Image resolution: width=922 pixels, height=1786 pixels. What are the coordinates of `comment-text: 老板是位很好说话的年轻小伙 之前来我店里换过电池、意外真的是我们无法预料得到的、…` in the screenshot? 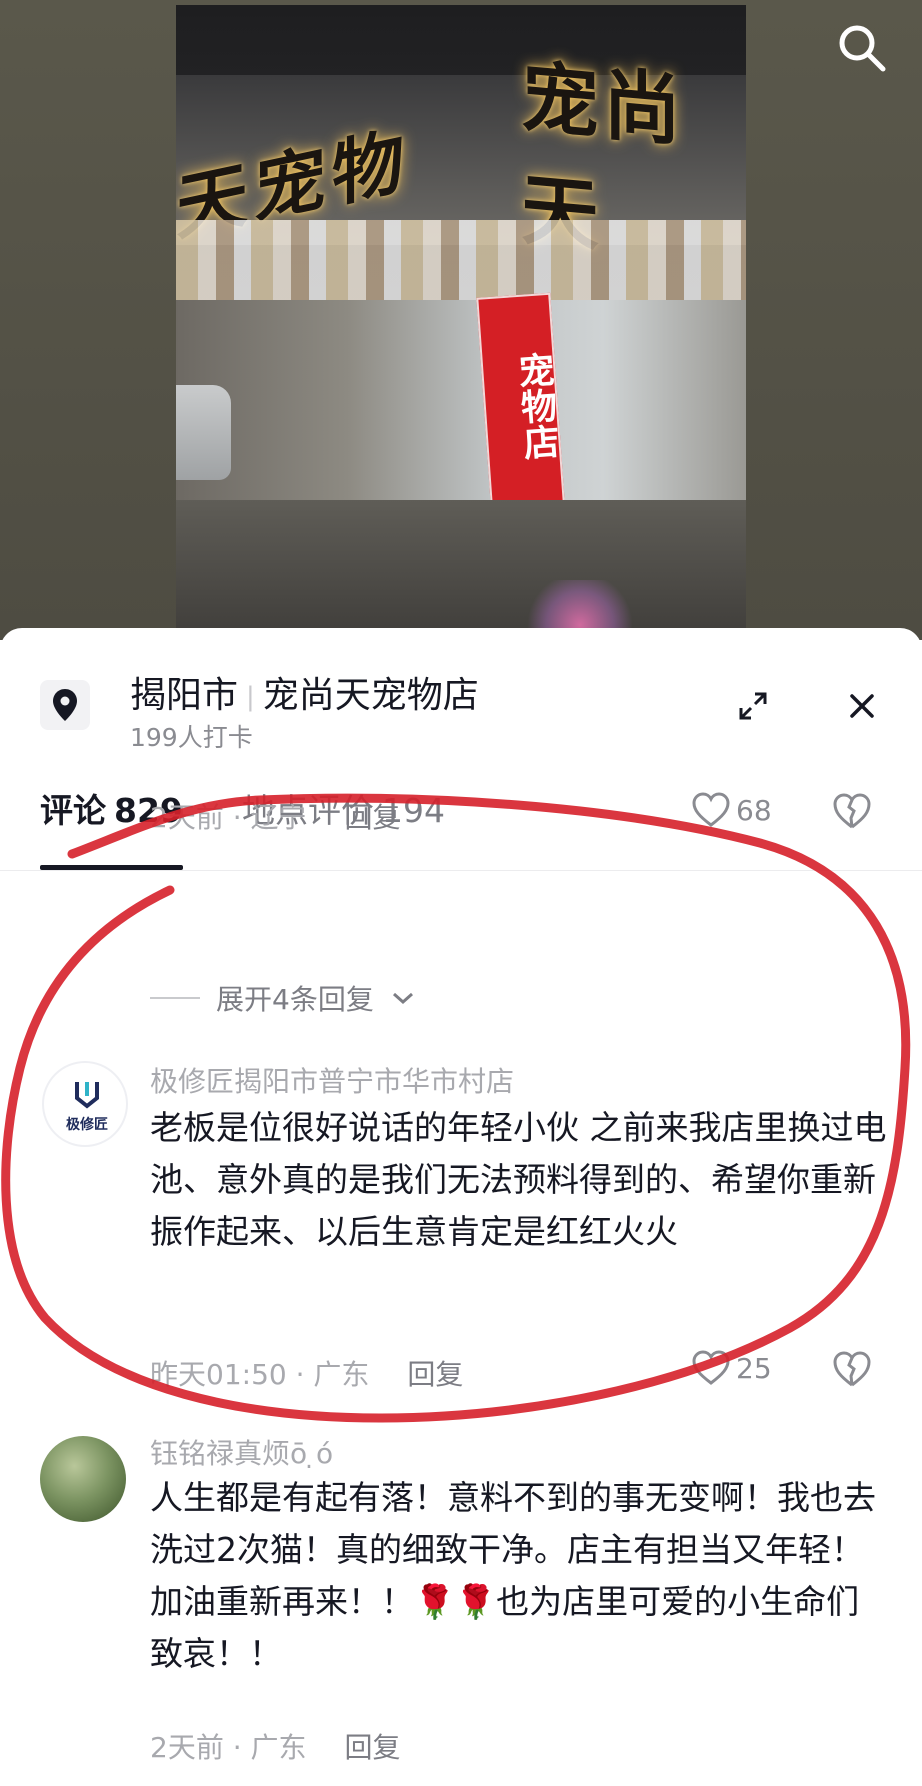 It's located at (518, 1179).